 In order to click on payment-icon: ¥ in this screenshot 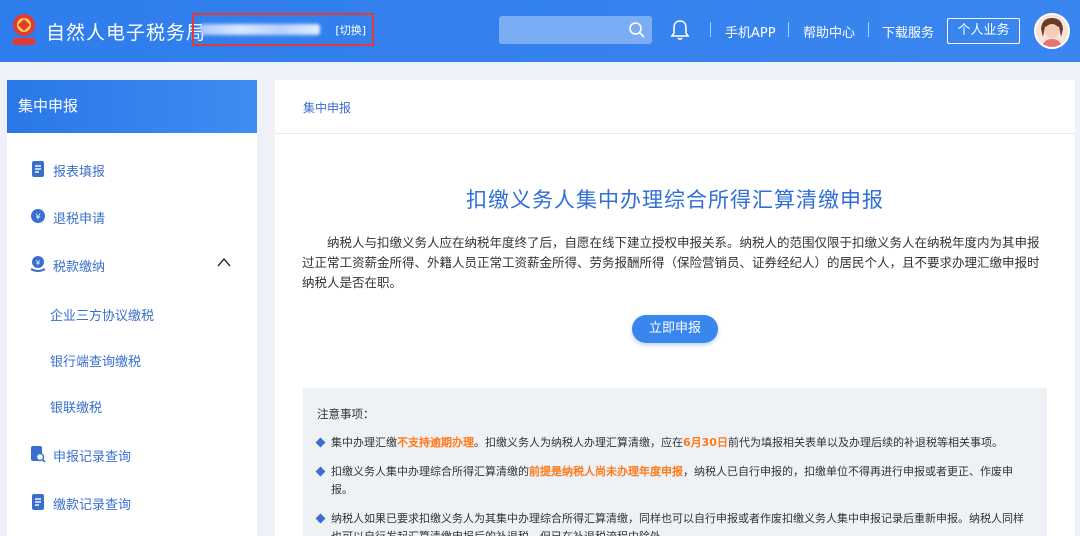, I will do `click(38, 264)`.